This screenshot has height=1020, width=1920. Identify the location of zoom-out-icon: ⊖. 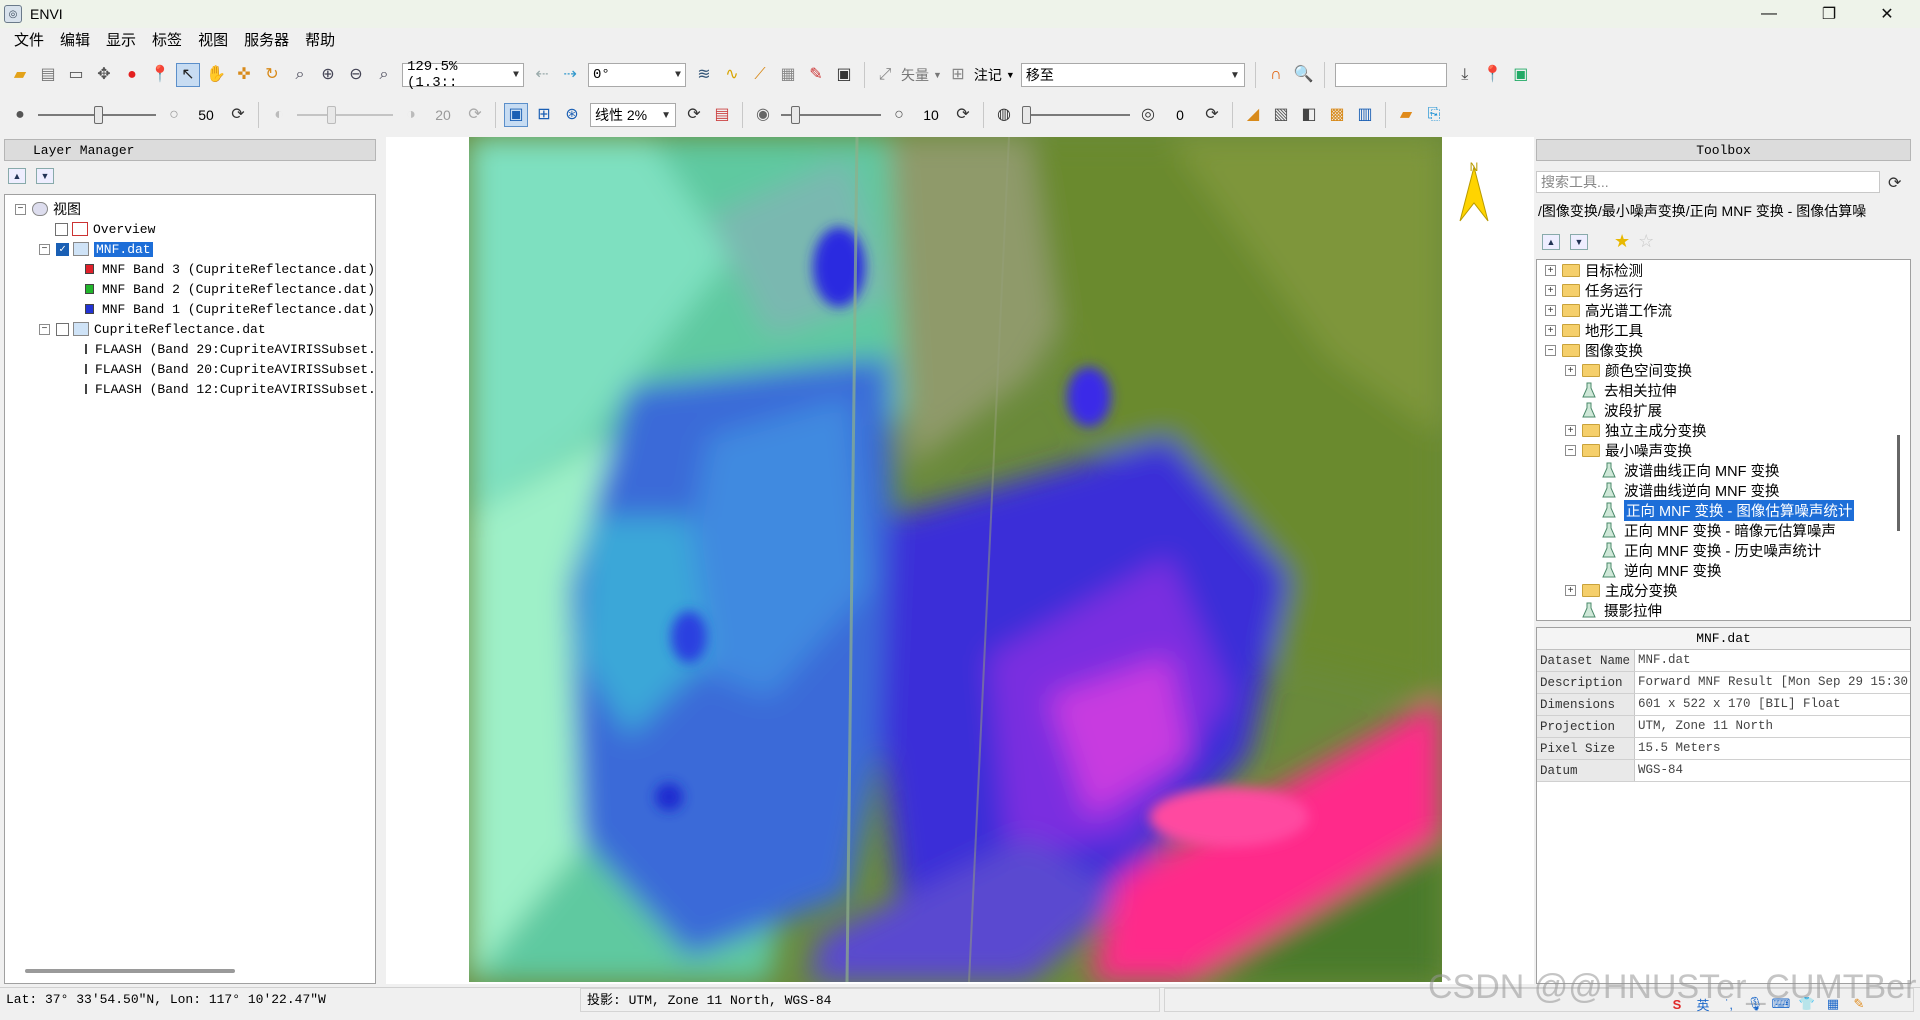
(356, 75).